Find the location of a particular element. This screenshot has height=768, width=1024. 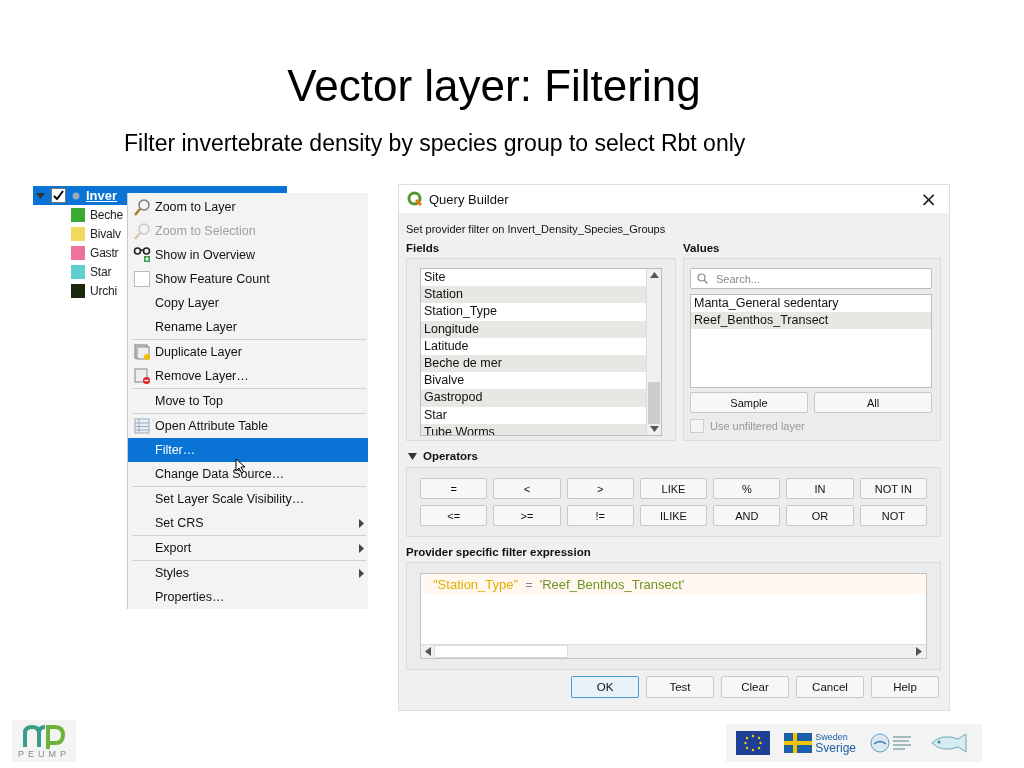

legend-label: Urchi is located at coordinates (103, 290).